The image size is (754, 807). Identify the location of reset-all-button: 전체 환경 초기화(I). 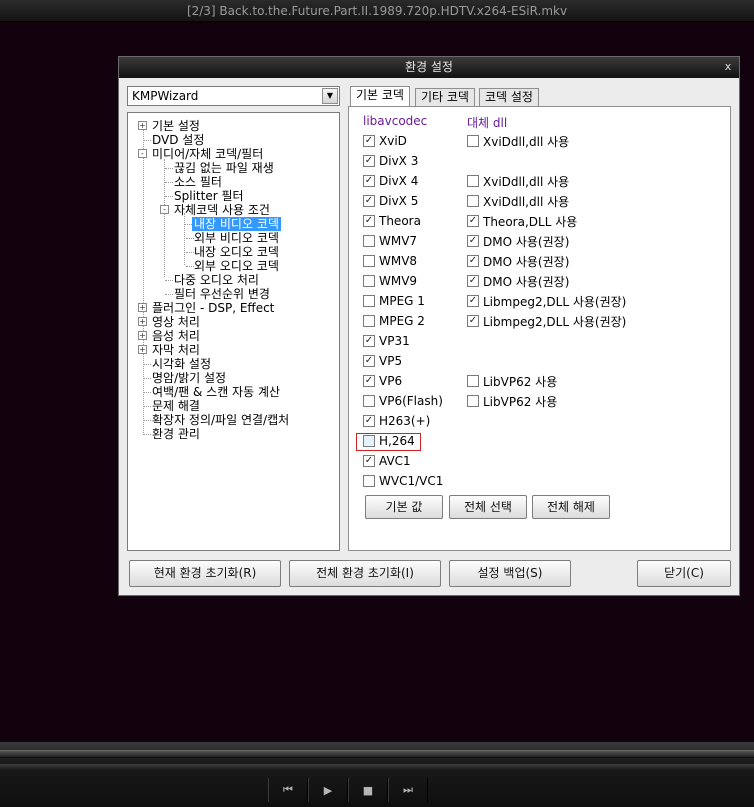
(365, 573).